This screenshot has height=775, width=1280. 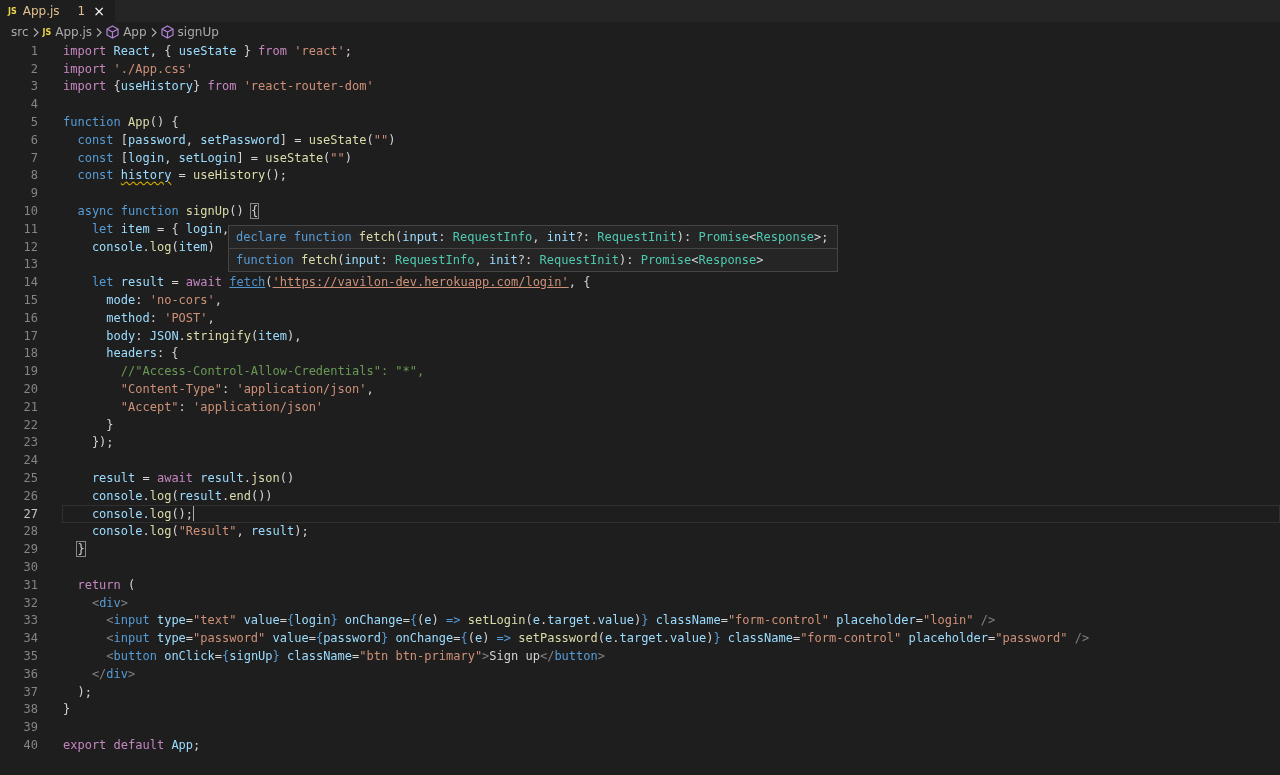 I want to click on line-number: 10, so click(x=30, y=211).